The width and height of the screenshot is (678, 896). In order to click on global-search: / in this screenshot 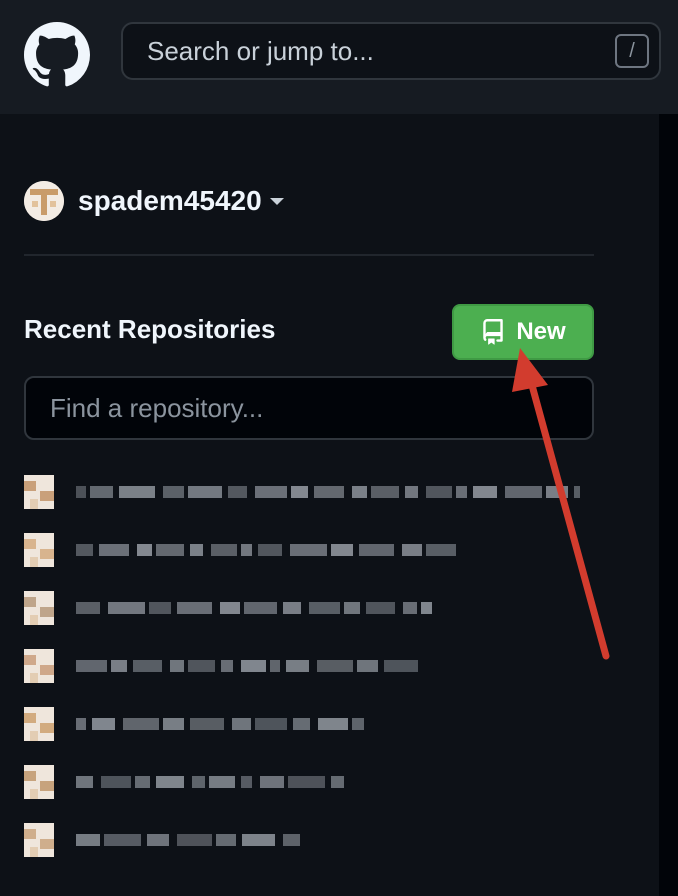, I will do `click(391, 51)`.